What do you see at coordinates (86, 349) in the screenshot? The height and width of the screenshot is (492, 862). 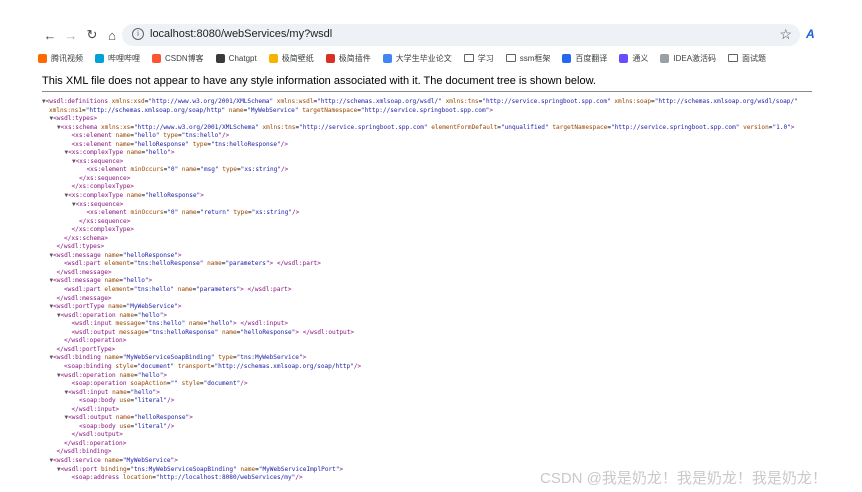 I see `xml-line-text: </wsdl:portType>` at bounding box center [86, 349].